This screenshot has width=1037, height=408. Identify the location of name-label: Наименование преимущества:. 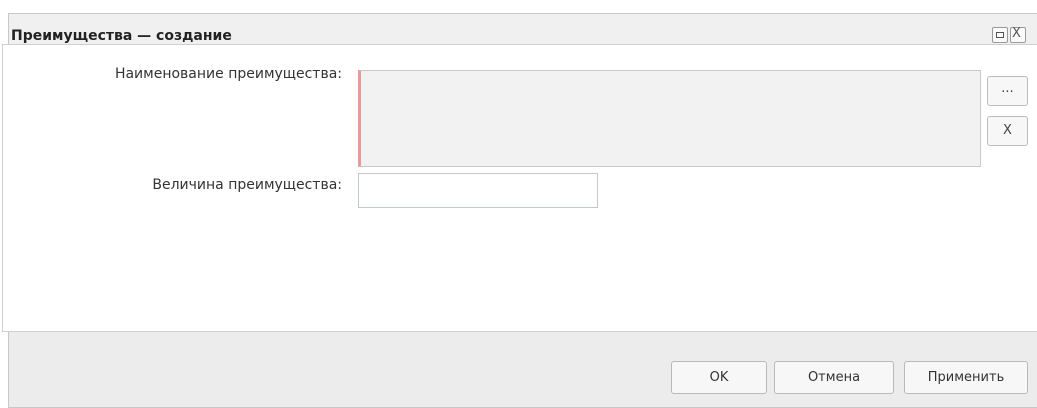
(228, 74).